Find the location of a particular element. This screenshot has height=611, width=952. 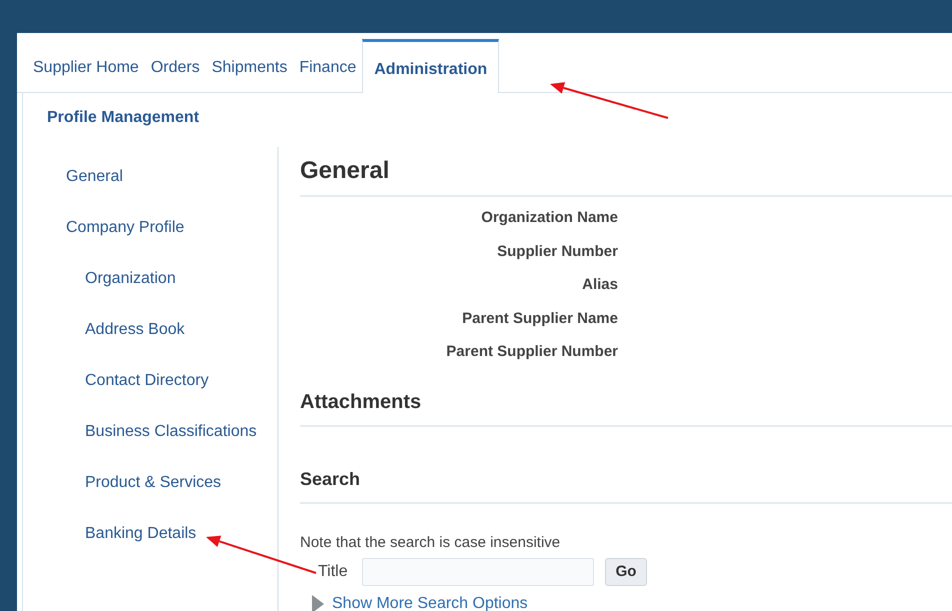

sidebar-link: Contact Directory is located at coordinates (147, 381).